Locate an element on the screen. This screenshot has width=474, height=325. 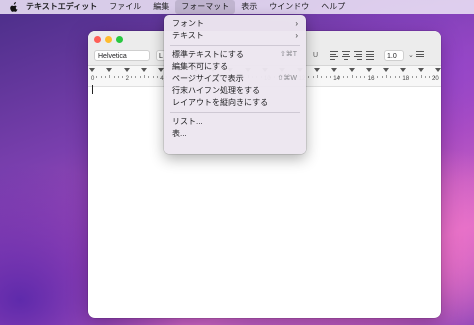
menu-file: ファイル is located at coordinates (125, 7).